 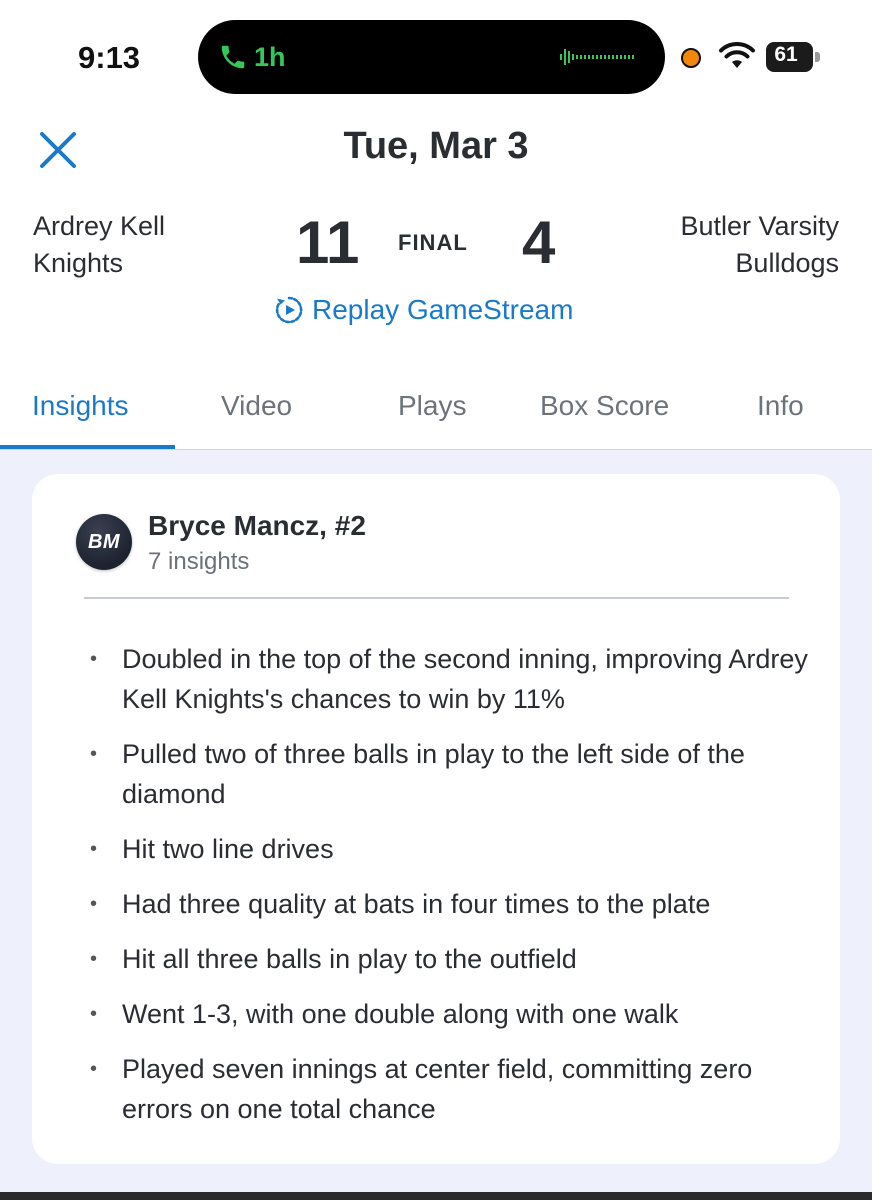 What do you see at coordinates (443, 309) in the screenshot?
I see `replay-label: Replay GameStream` at bounding box center [443, 309].